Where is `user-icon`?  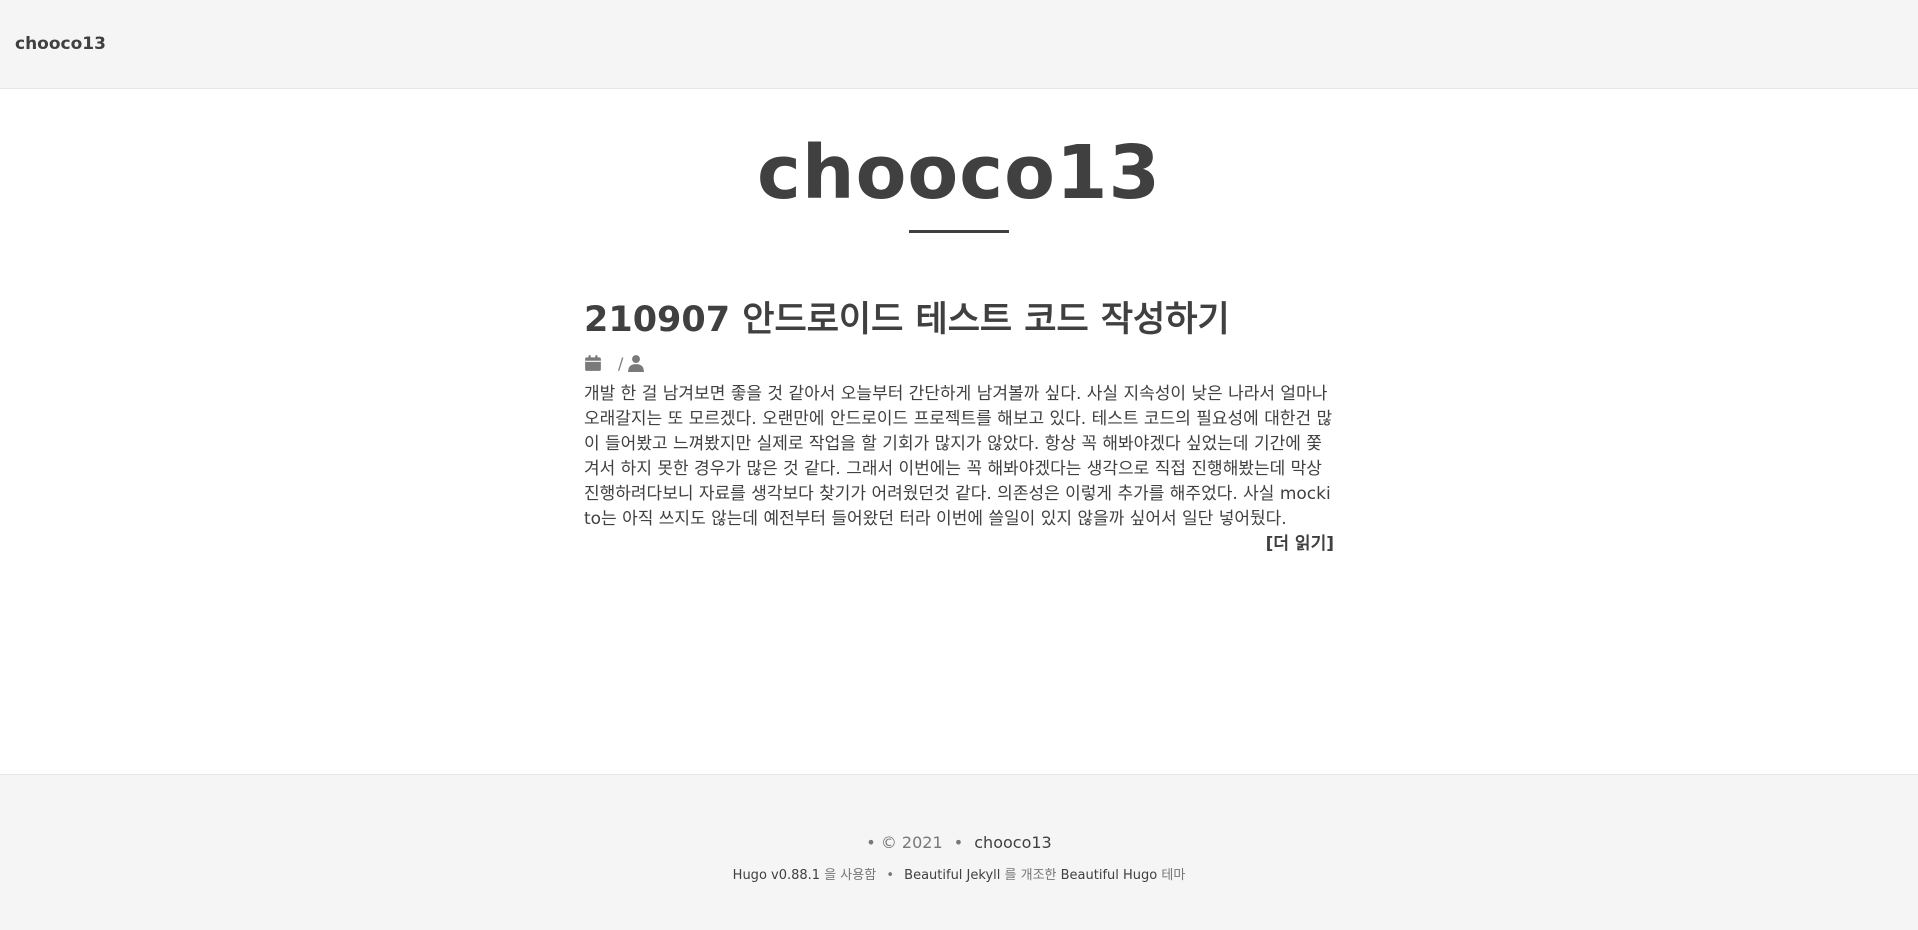 user-icon is located at coordinates (636, 363).